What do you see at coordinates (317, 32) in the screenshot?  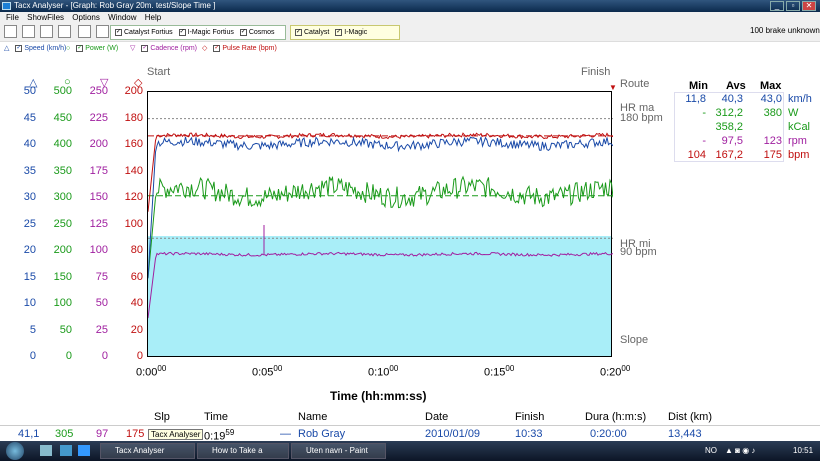 I see `label-catalyst: Catalyst` at bounding box center [317, 32].